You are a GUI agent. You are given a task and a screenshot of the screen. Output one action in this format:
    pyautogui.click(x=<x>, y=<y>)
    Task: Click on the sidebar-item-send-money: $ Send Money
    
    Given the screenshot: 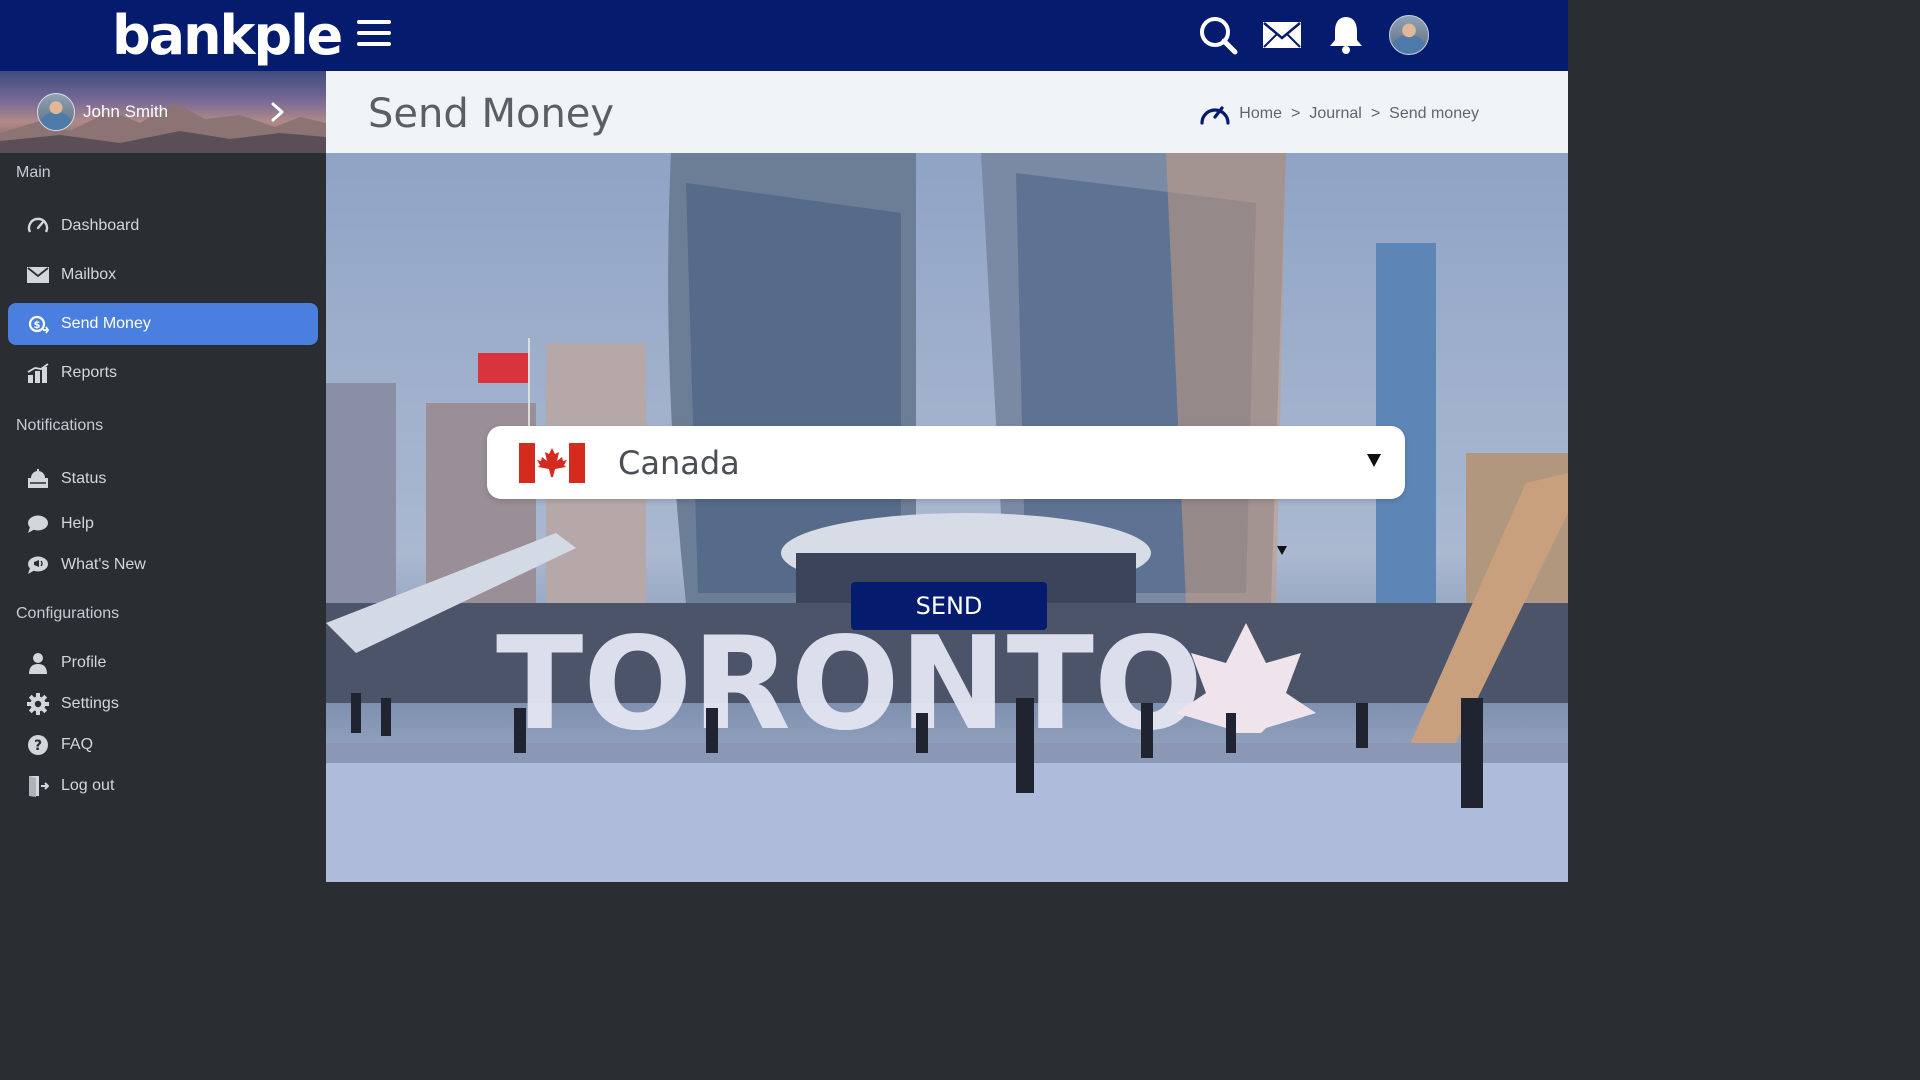 What is the action you would take?
    pyautogui.click(x=163, y=324)
    